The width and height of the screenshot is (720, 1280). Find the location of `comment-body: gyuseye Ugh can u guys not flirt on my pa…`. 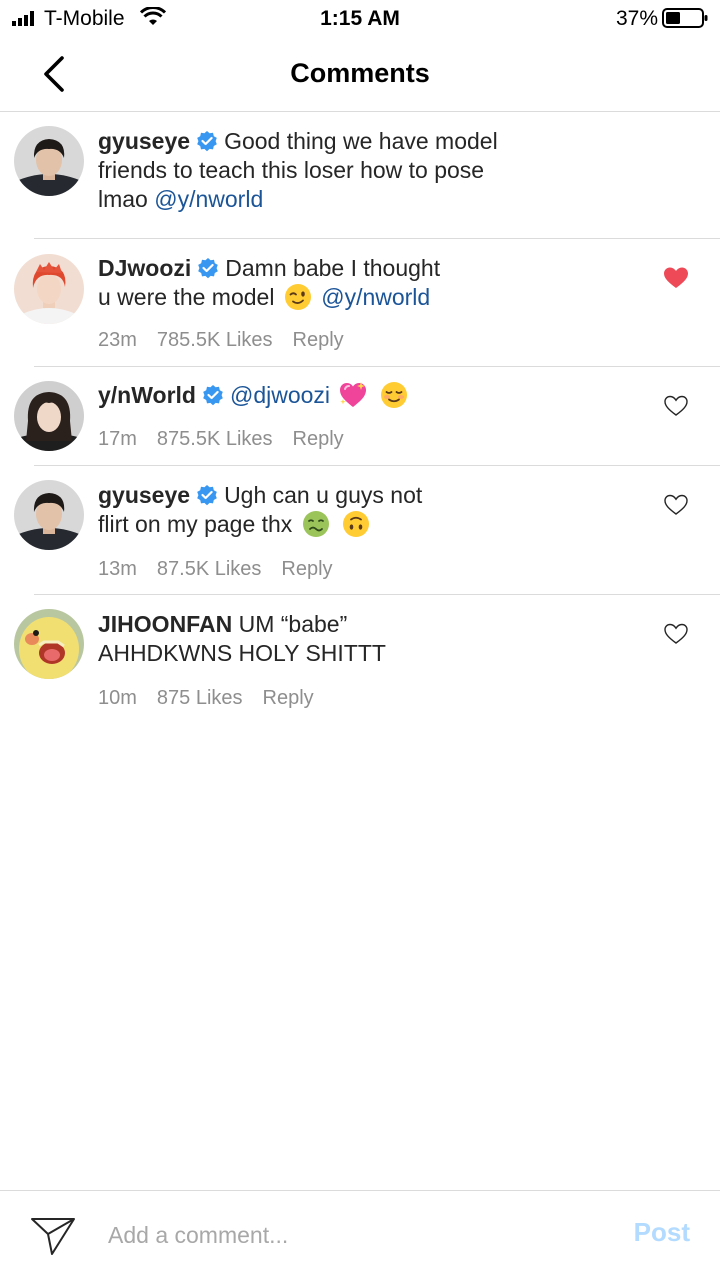

comment-body: gyuseye Ugh can u guys not flirt on my pa… is located at coordinates (328, 510).